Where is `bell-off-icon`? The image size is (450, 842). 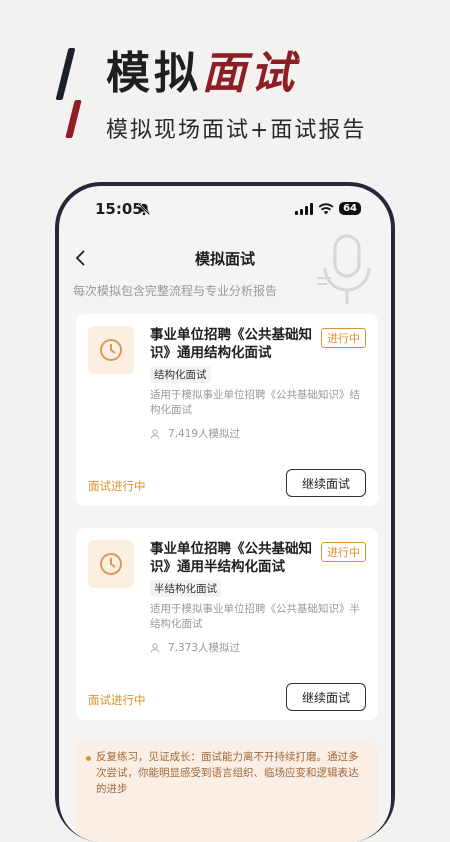
bell-off-icon is located at coordinates (144, 209).